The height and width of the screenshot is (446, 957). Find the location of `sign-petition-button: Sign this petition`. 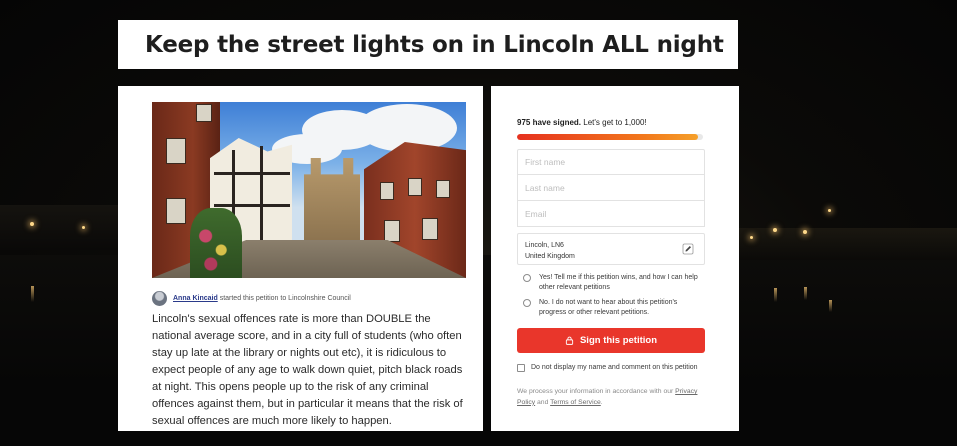

sign-petition-button: Sign this petition is located at coordinates (611, 340).